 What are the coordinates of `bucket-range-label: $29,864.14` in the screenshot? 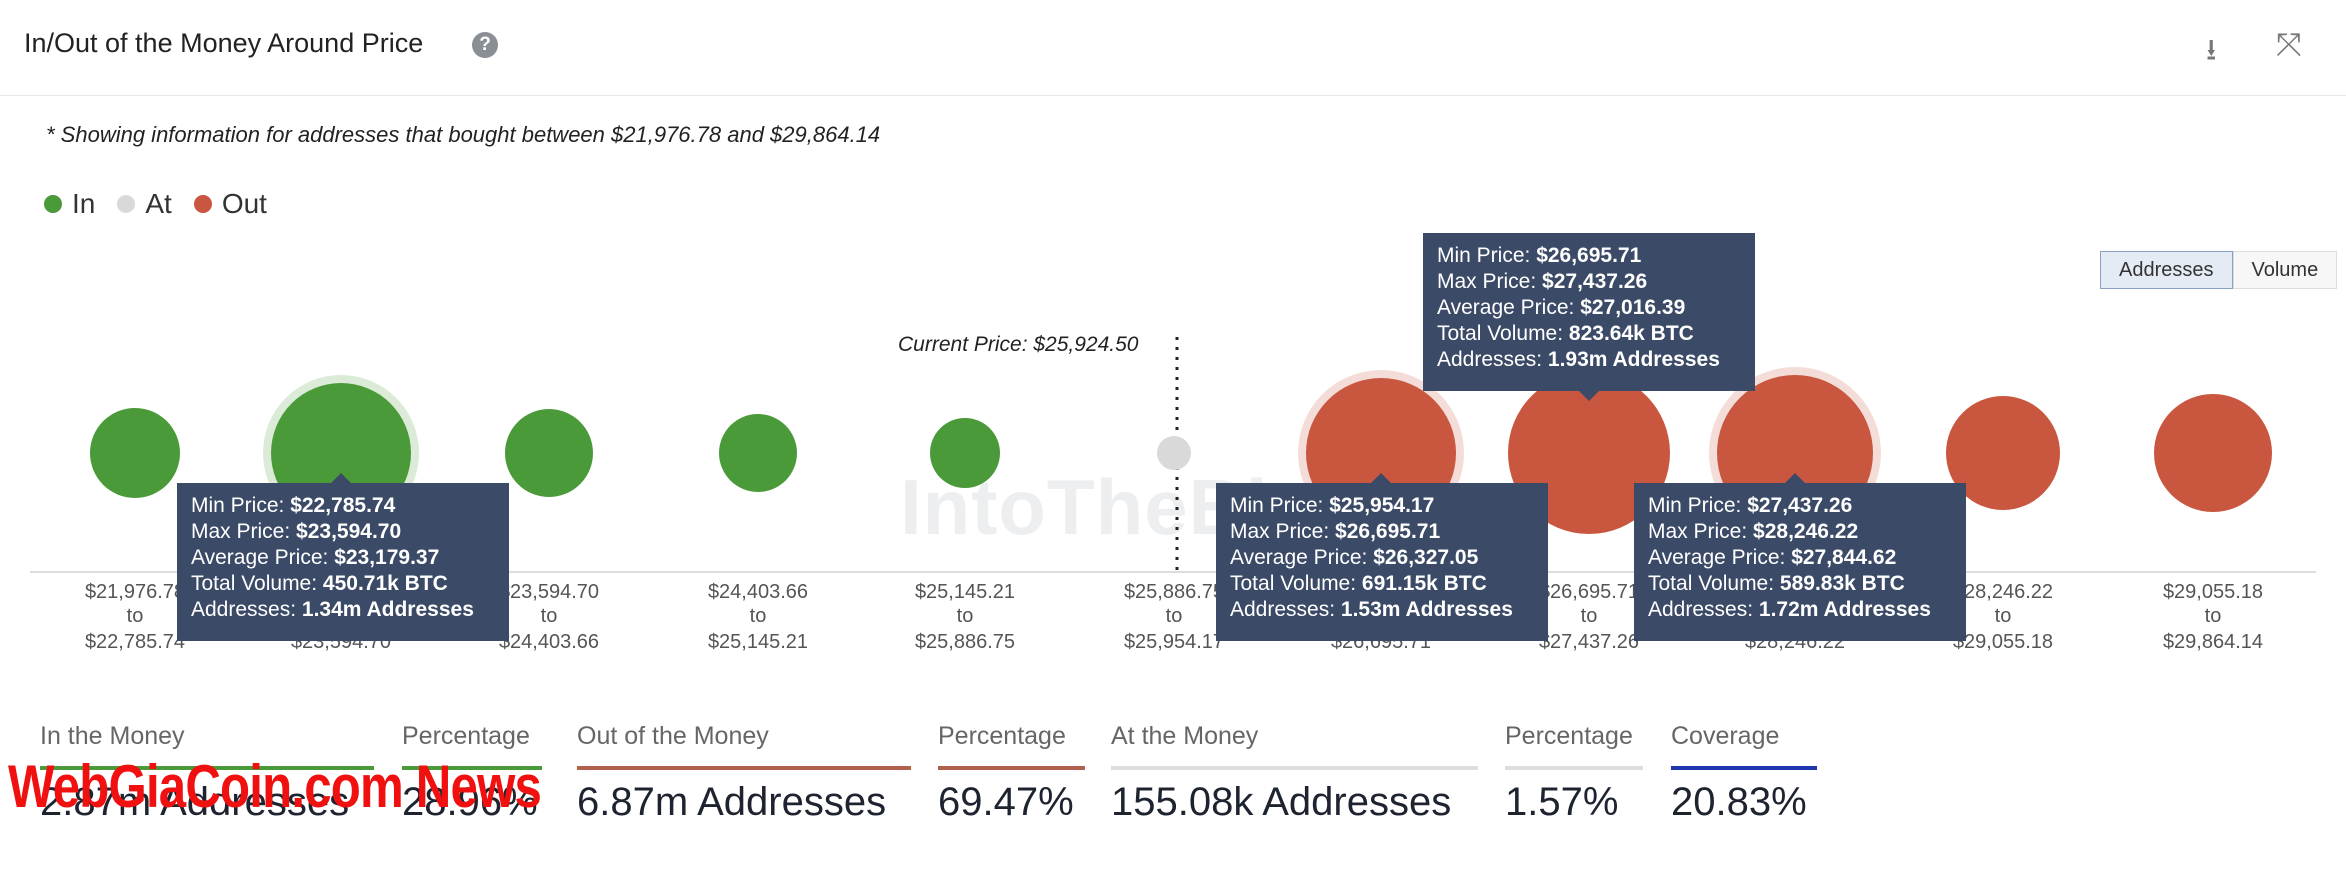 It's located at (2213, 642).